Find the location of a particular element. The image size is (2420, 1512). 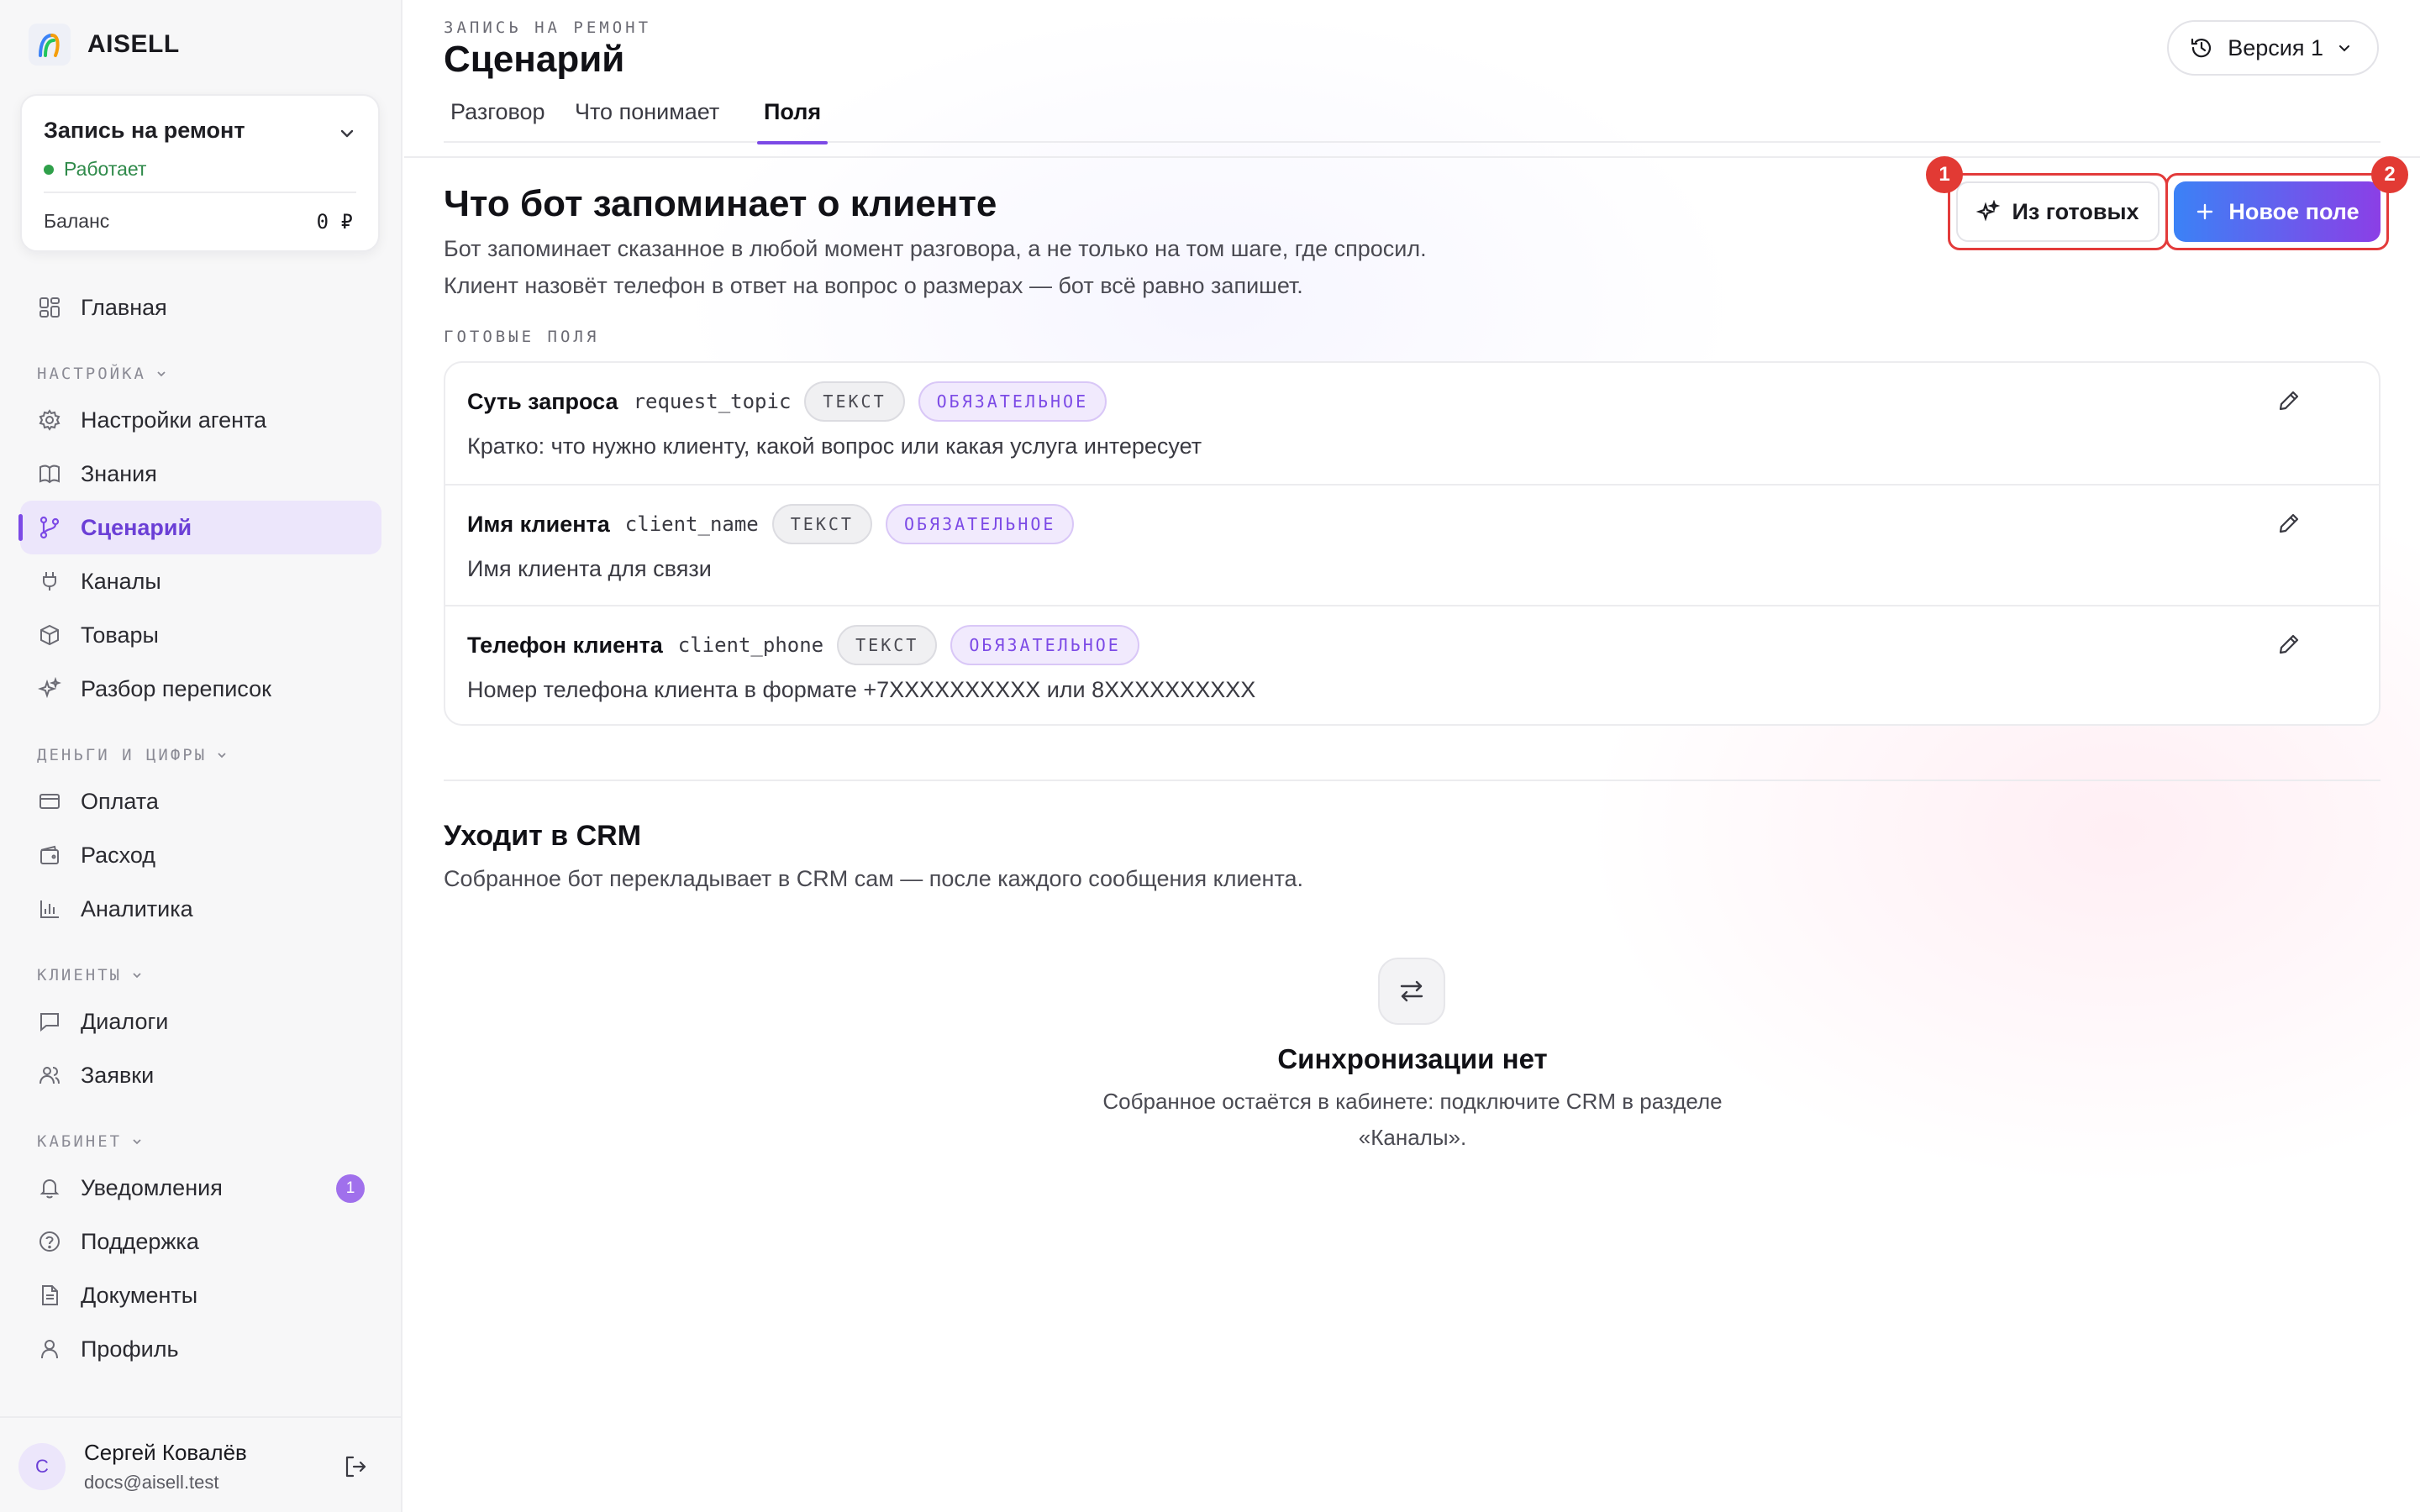

sidebar-item-notifications: Уведомления 1 is located at coordinates (200, 1188).